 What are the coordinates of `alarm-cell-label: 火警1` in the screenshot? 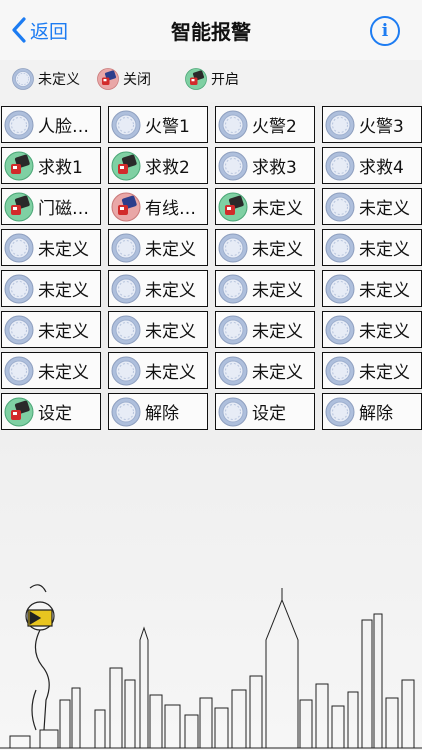 It's located at (167, 127).